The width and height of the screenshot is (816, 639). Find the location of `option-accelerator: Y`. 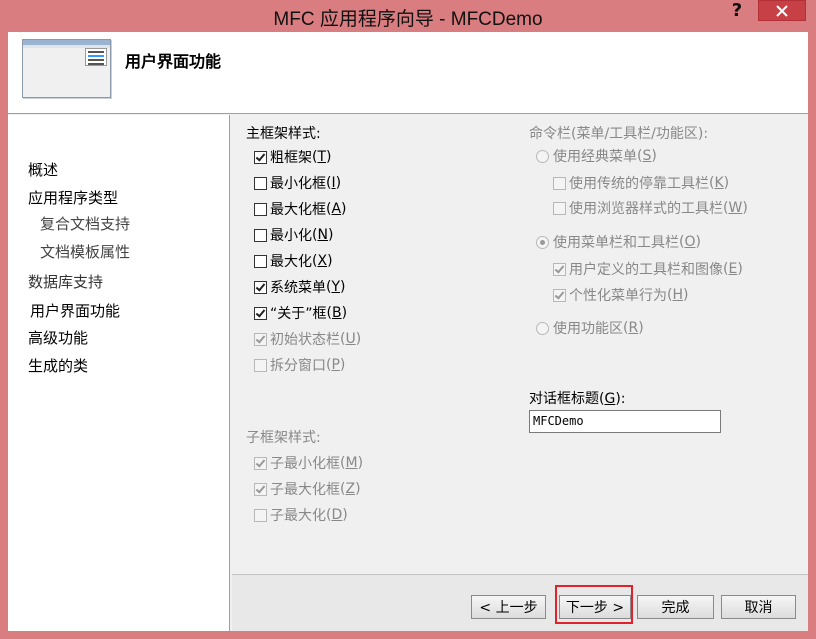

option-accelerator: Y is located at coordinates (336, 287).